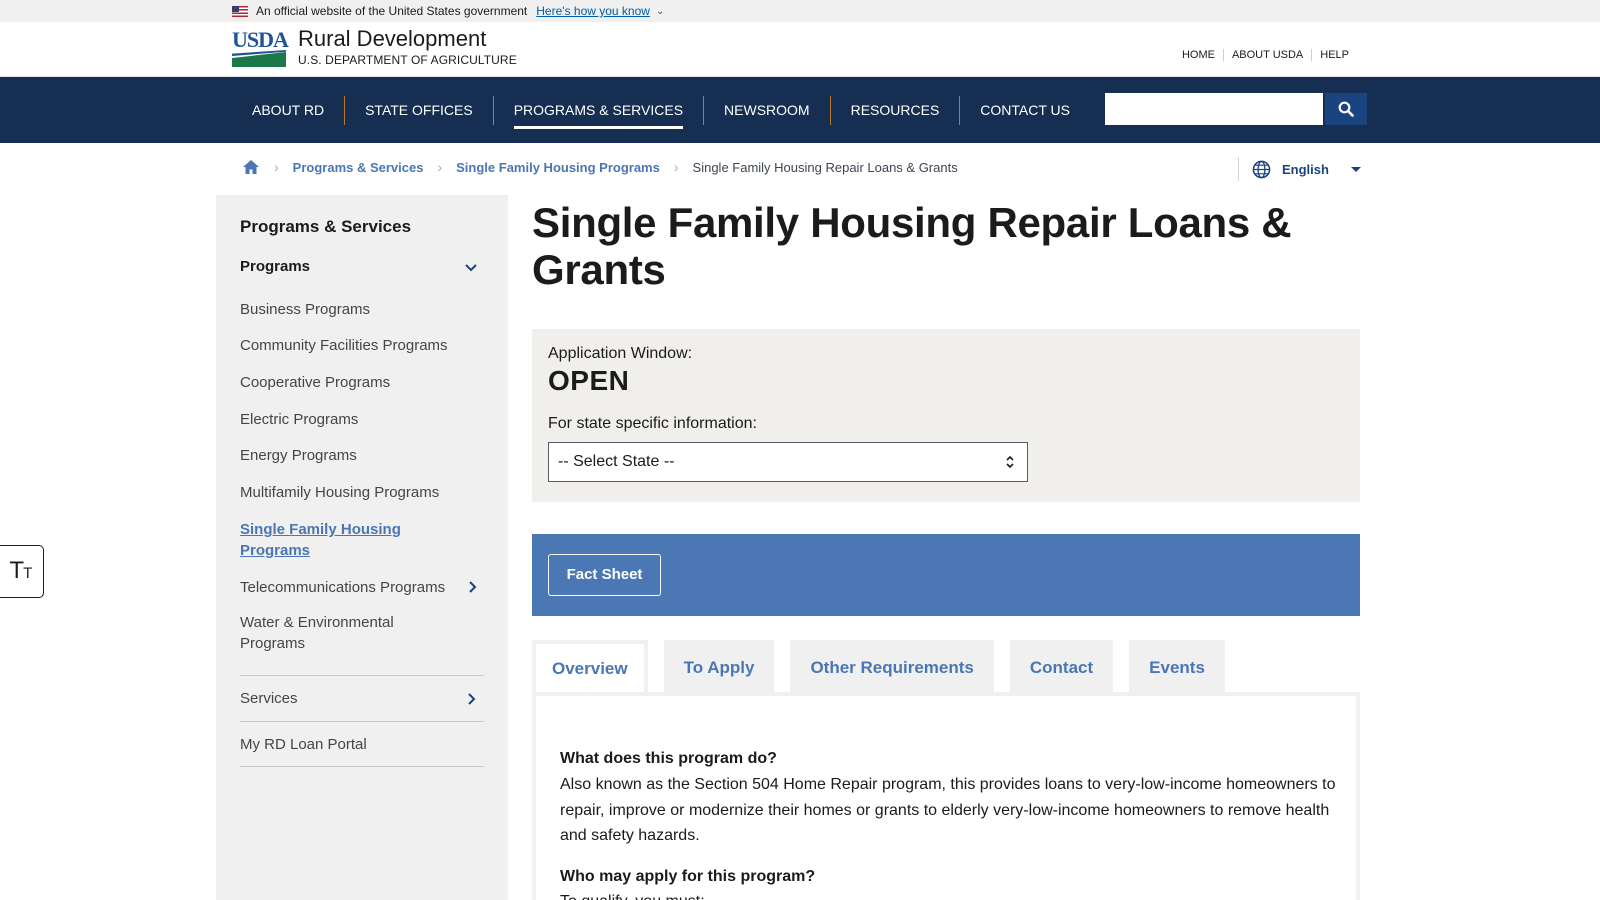 Image resolution: width=1600 pixels, height=900 pixels. Describe the element at coordinates (347, 309) in the screenshot. I see `sidebar-item-business: Business Programs` at that location.